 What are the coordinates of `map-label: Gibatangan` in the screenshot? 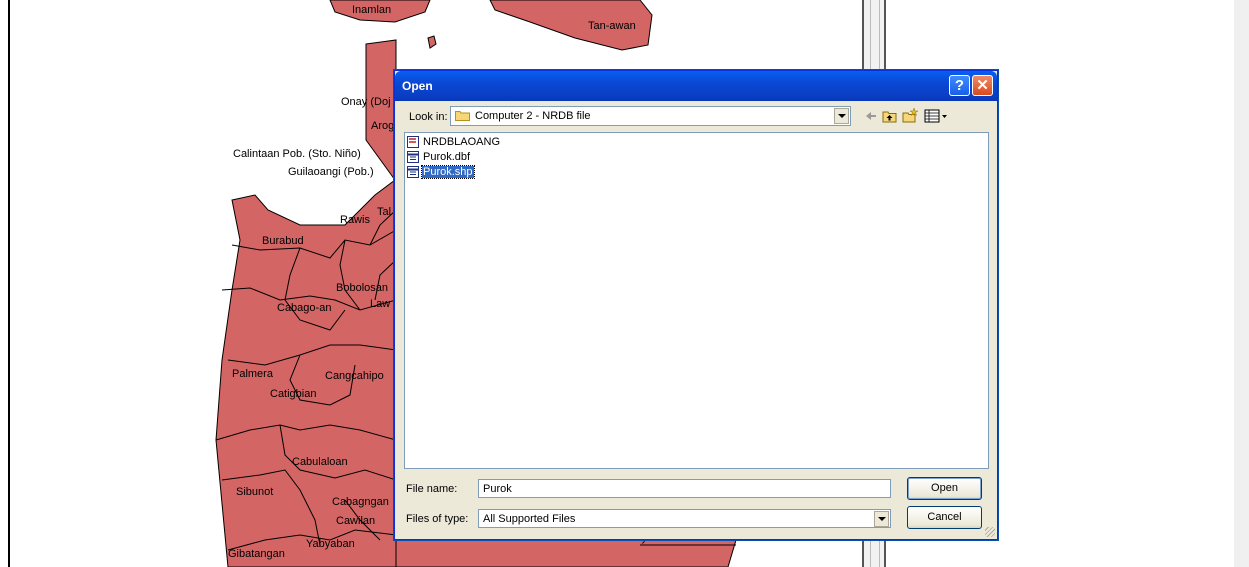 It's located at (256, 554).